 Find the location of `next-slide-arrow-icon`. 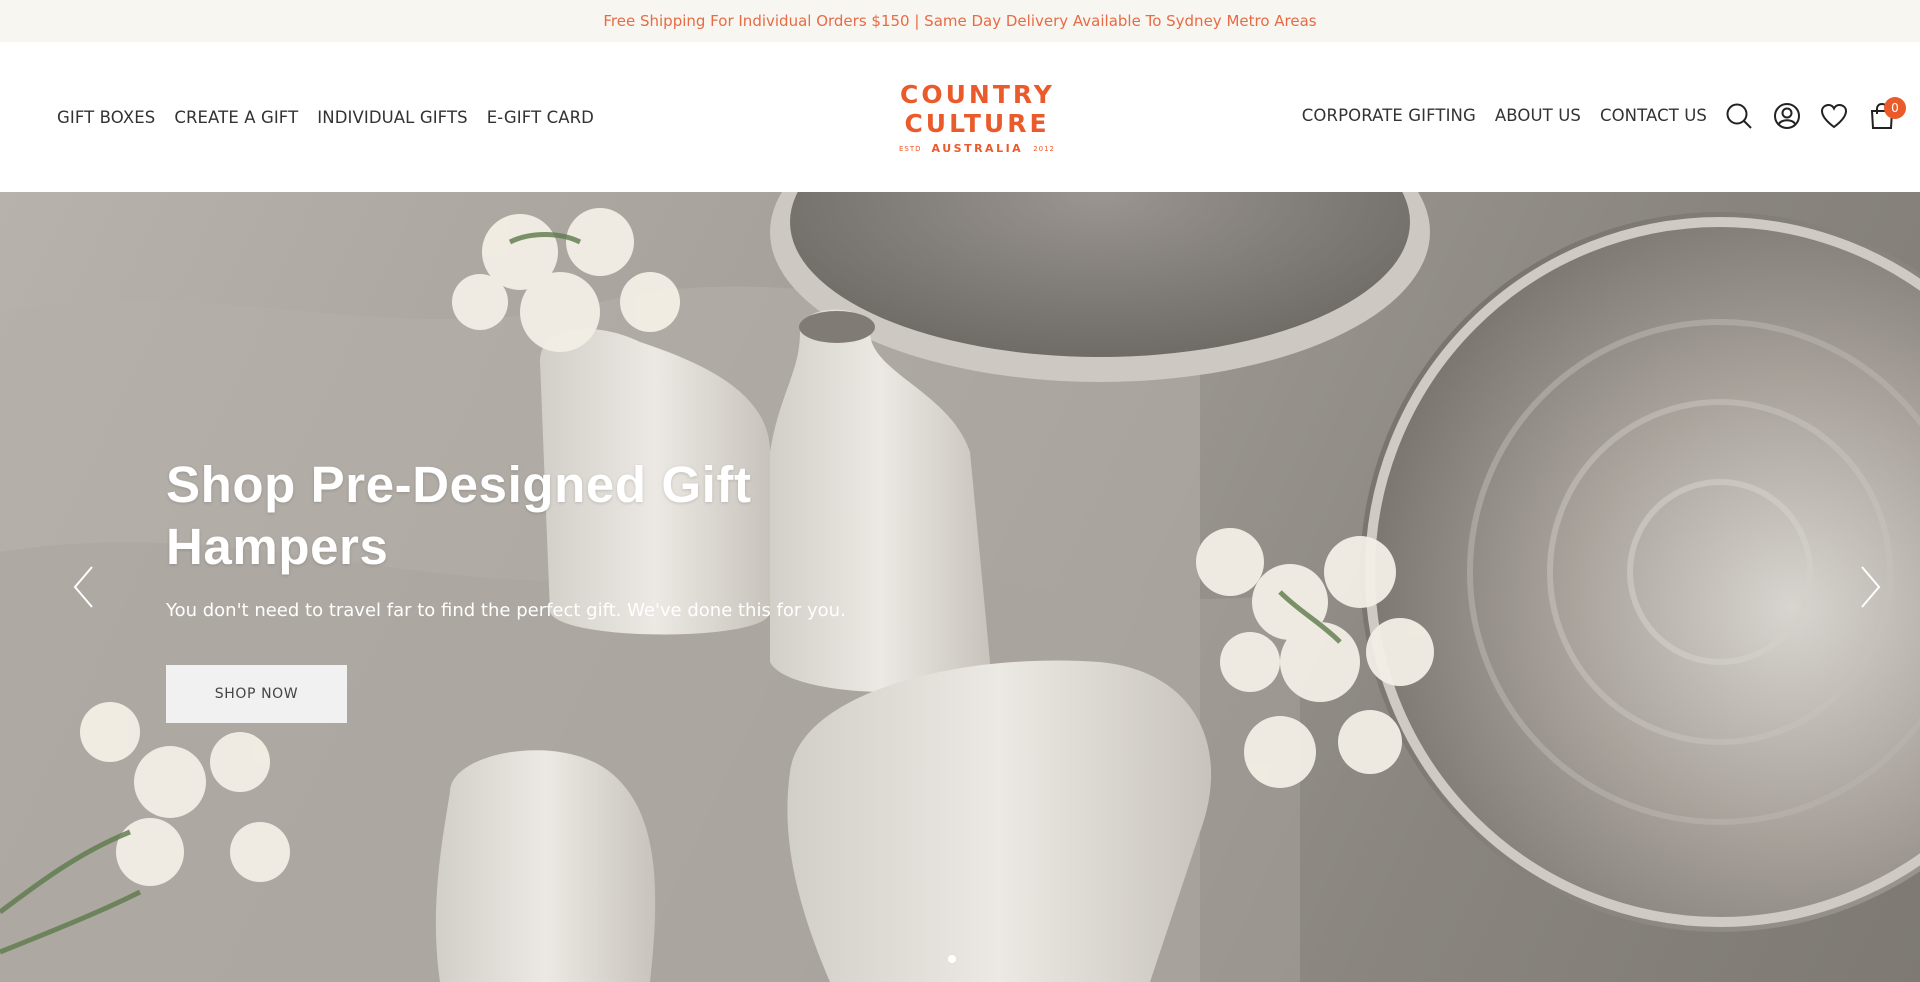

next-slide-arrow-icon is located at coordinates (1870, 587).